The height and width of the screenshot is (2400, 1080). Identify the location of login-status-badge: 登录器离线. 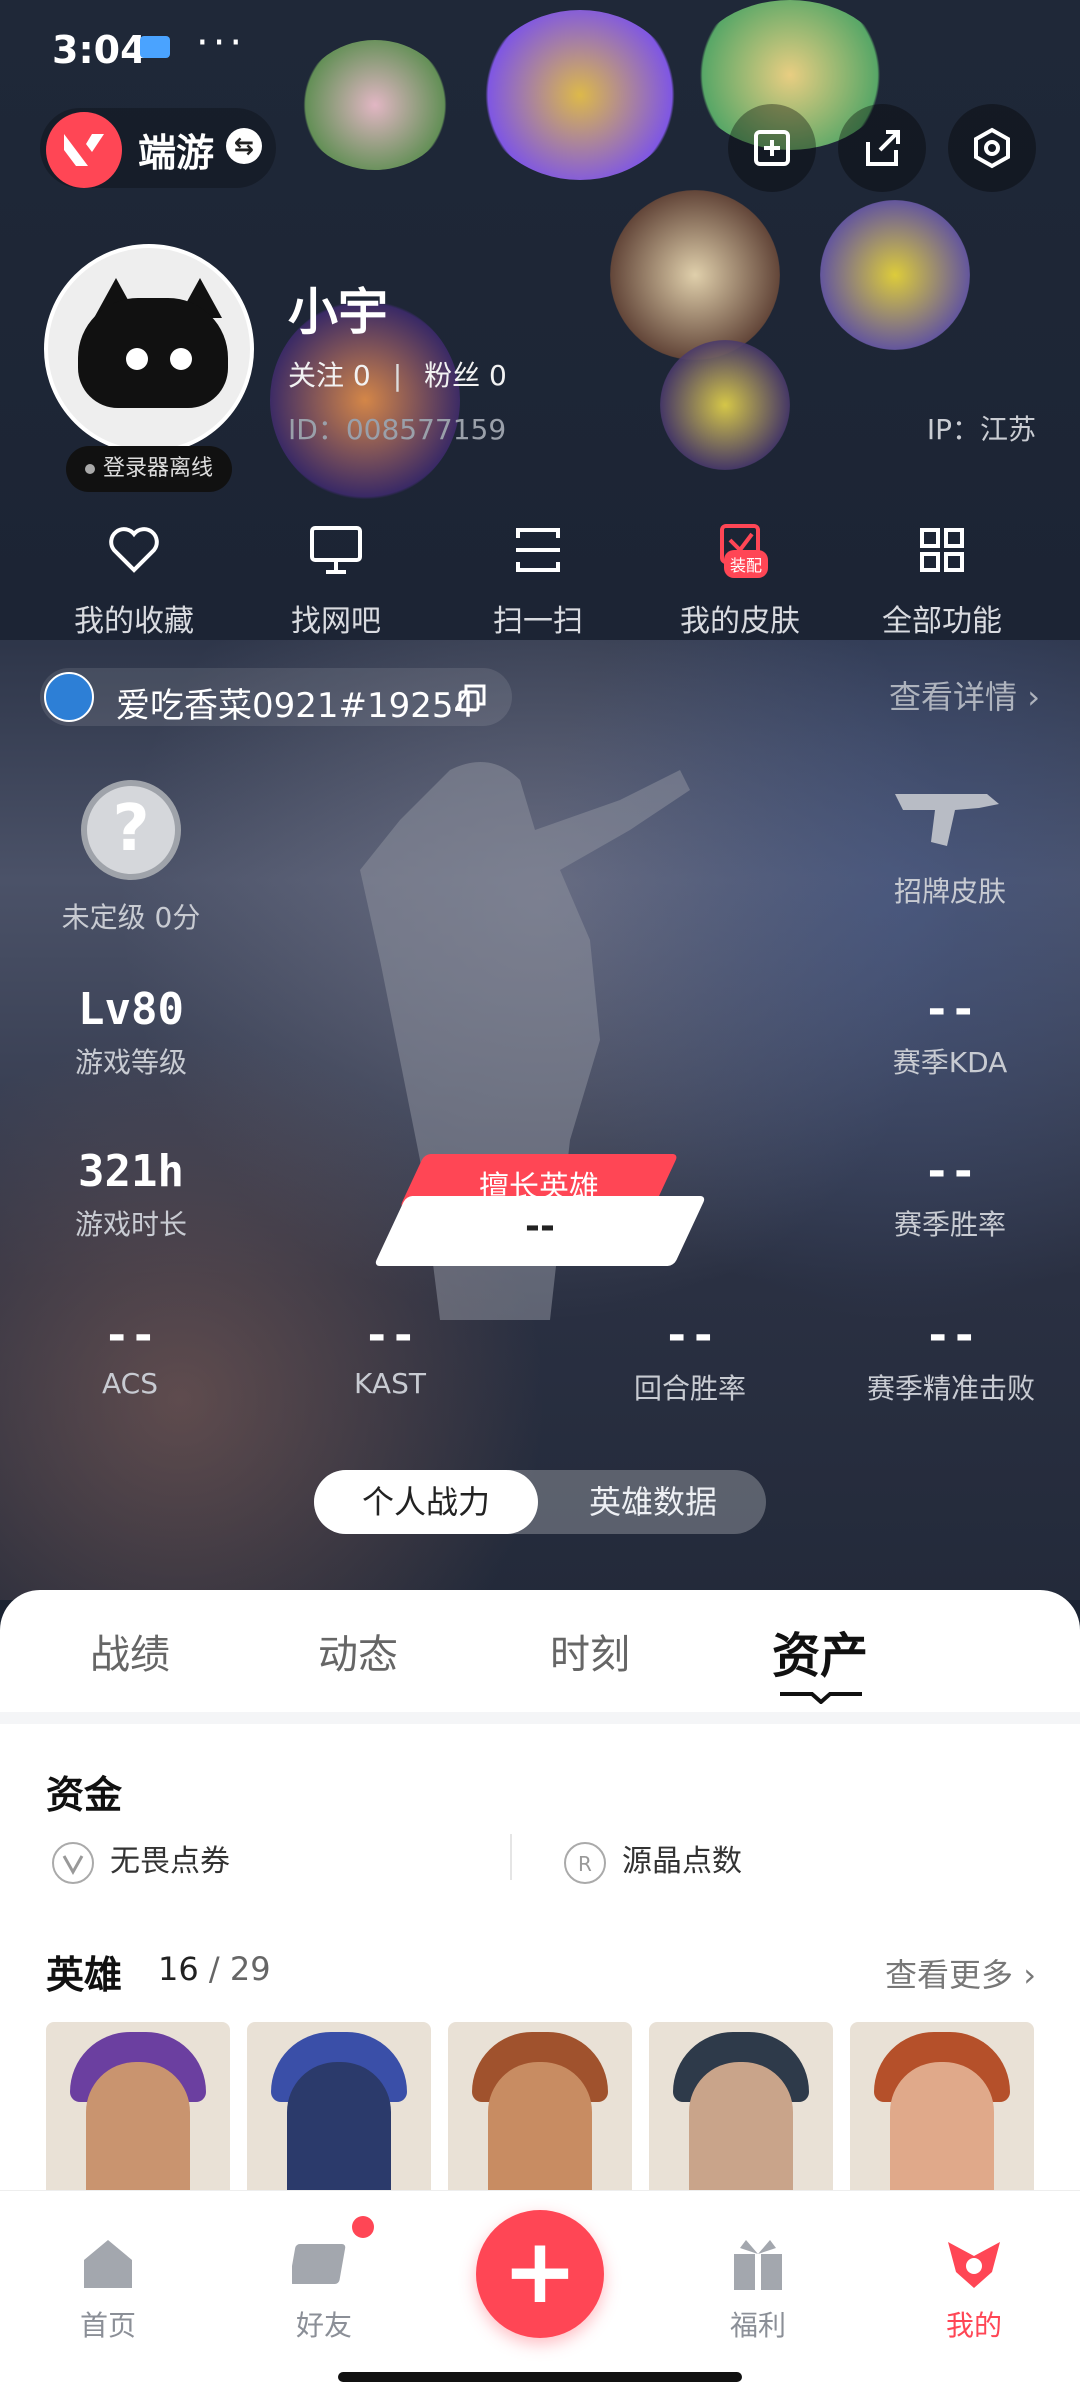
(149, 469).